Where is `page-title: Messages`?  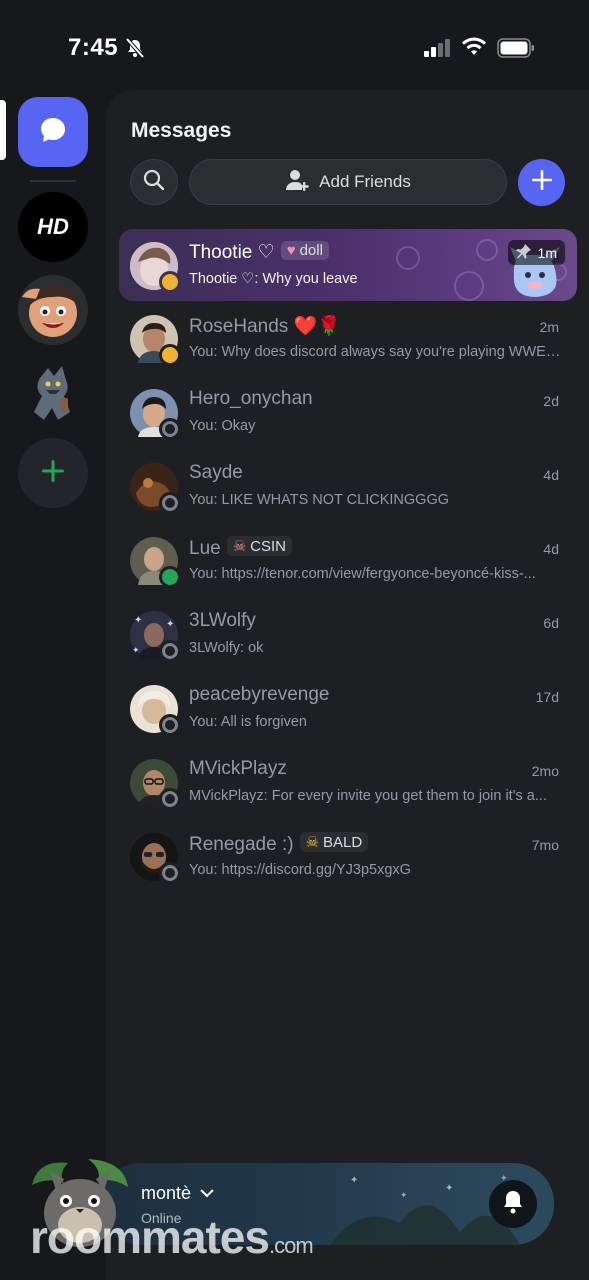
page-title: Messages is located at coordinates (181, 130).